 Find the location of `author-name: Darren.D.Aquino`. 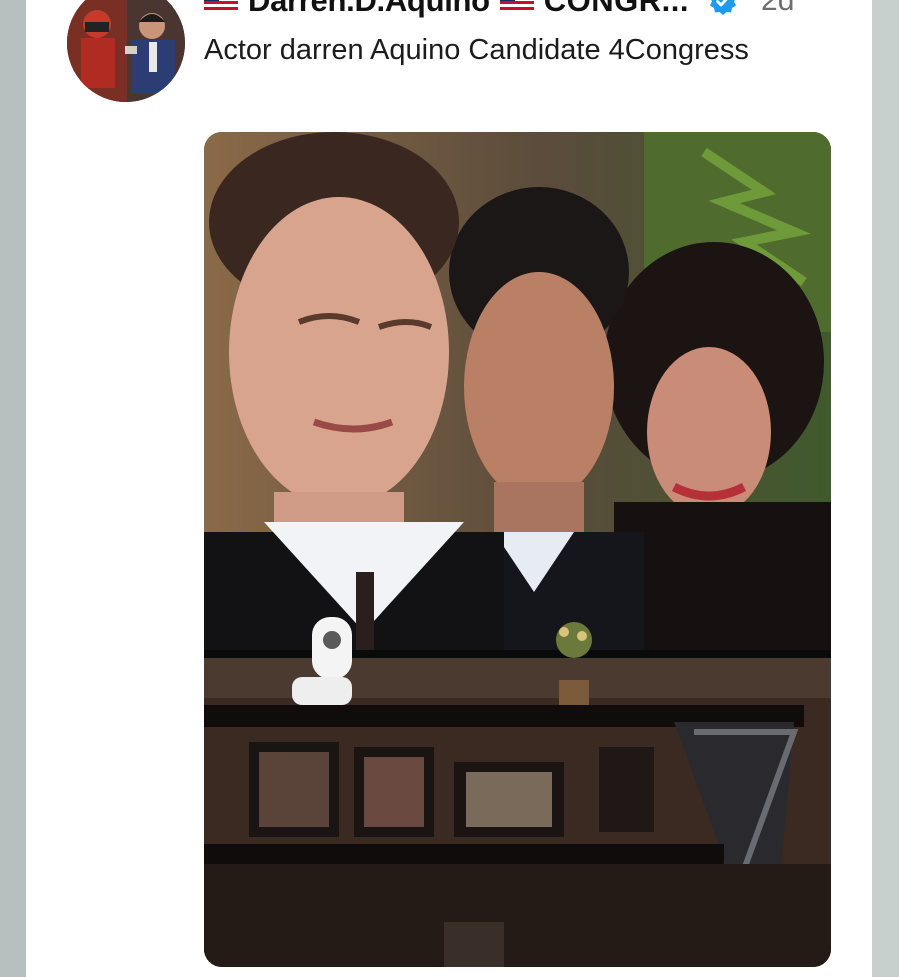

author-name: Darren.D.Aquino is located at coordinates (369, 9).